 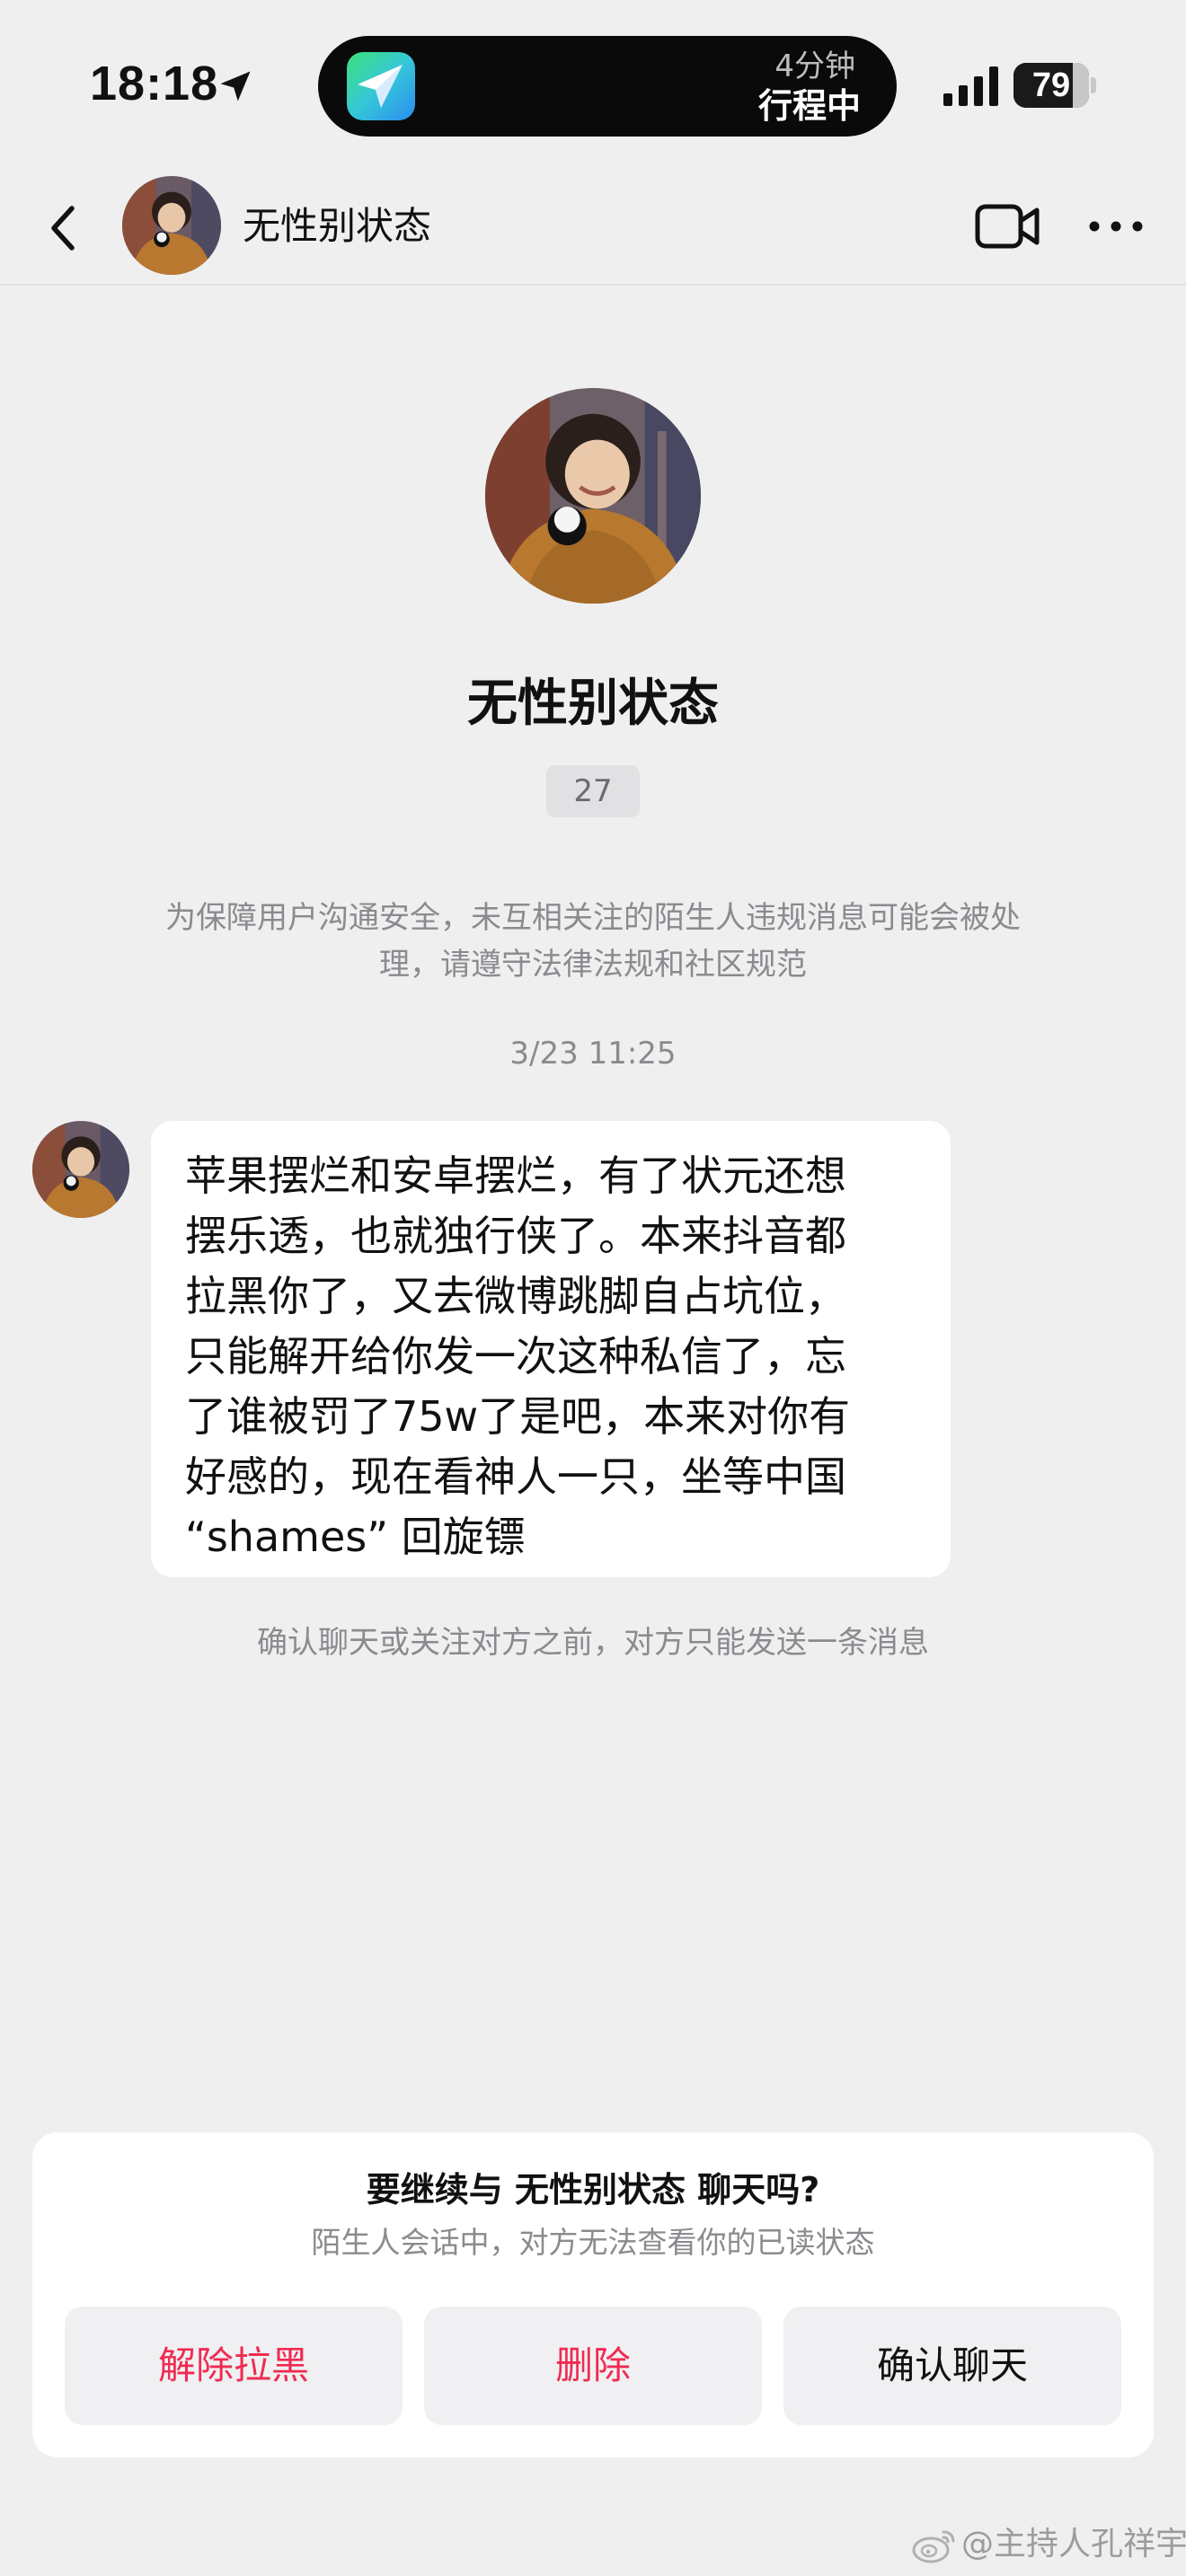 I want to click on location-arrow-icon, so click(x=235, y=86).